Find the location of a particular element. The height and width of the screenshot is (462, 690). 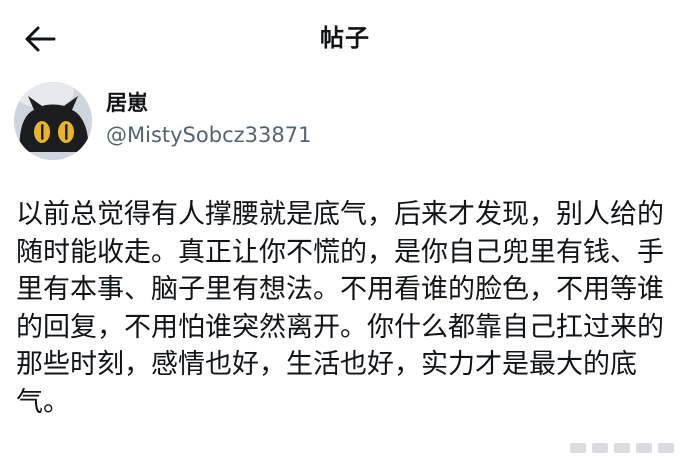

avatar is located at coordinates (53, 121).